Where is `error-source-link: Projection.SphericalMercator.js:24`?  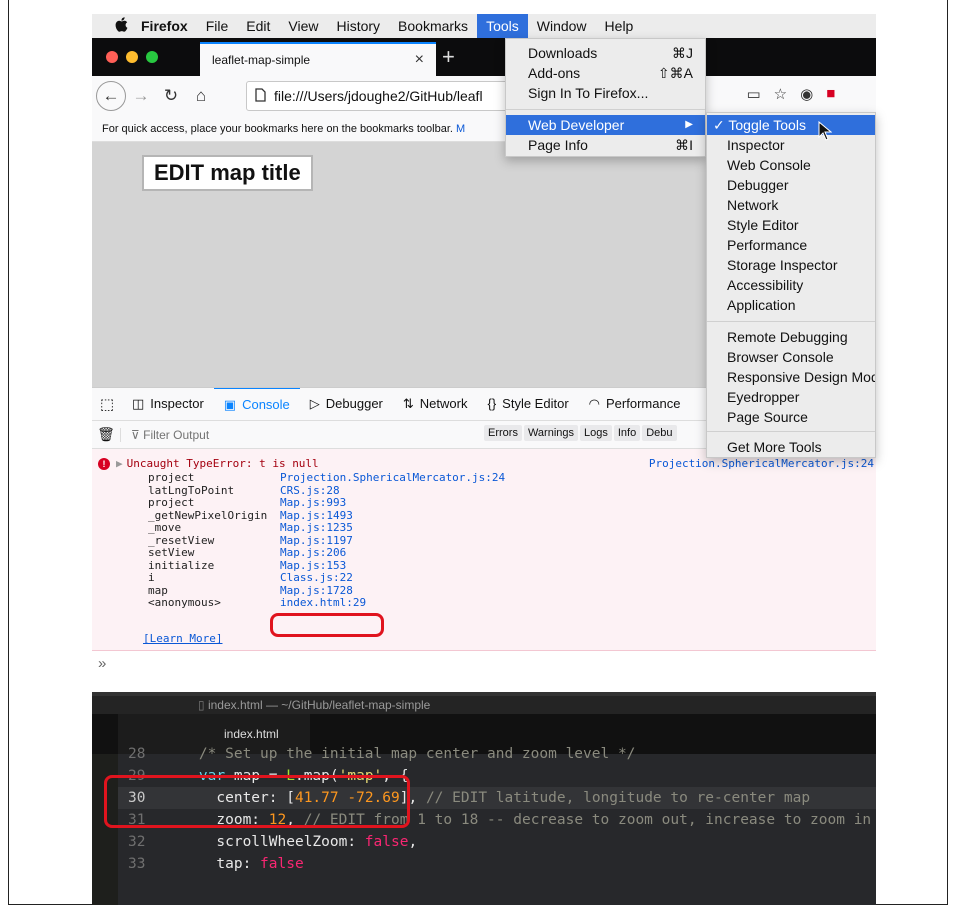 error-source-link: Projection.SphericalMercator.js:24 is located at coordinates (761, 463).